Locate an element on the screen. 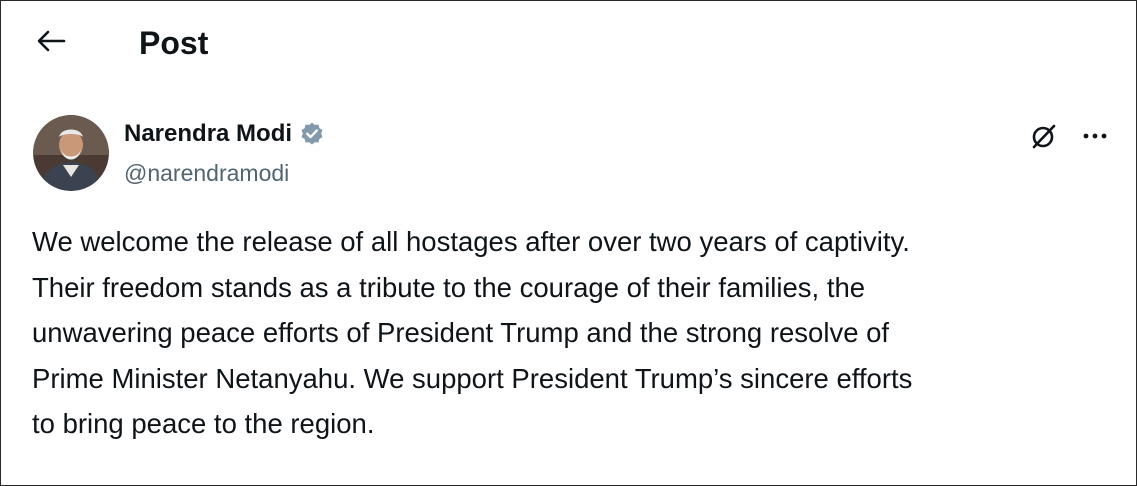 Image resolution: width=1137 pixels, height=486 pixels. author-name: Narendra Modi is located at coordinates (208, 133).